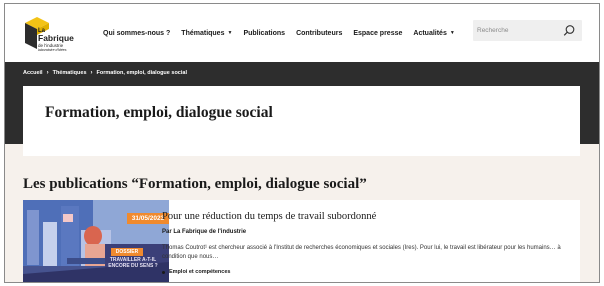 The width and height of the screenshot is (604, 286). What do you see at coordinates (163, 272) in the screenshot?
I see `bullet-icon` at bounding box center [163, 272].